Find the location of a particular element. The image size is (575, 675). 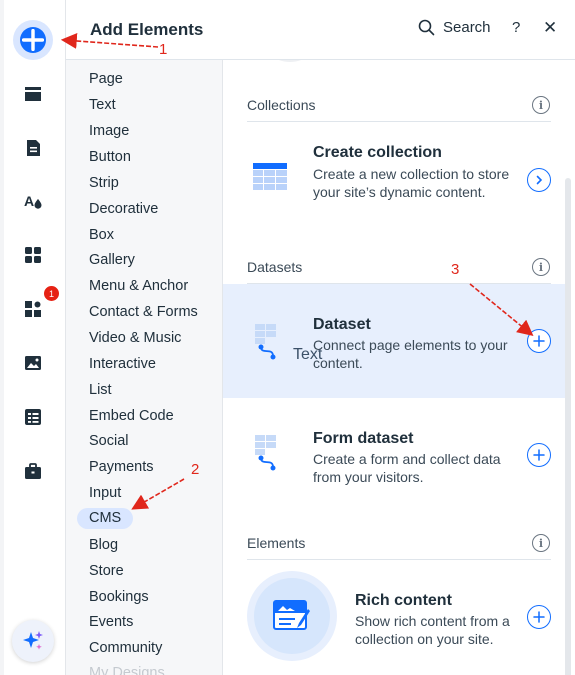

add-rich-content-button is located at coordinates (539, 617).